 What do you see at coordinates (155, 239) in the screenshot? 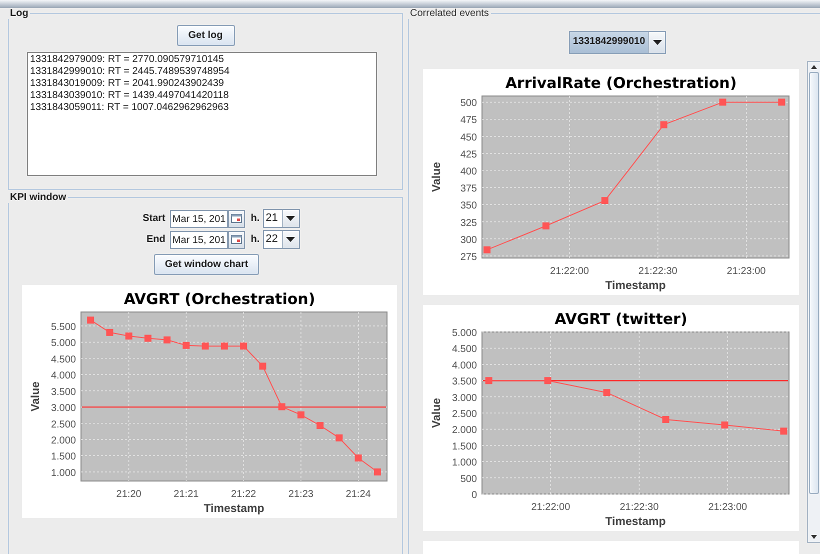
I see `field-label: End` at bounding box center [155, 239].